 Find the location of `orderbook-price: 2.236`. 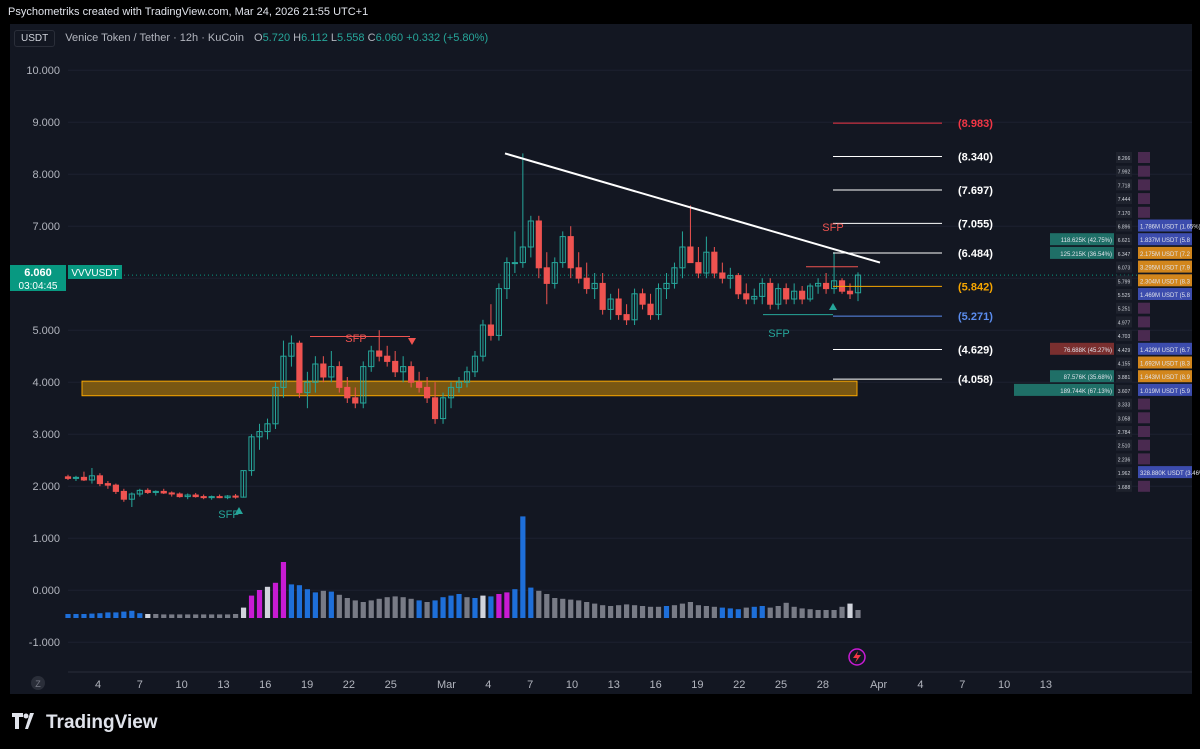

orderbook-price: 2.236 is located at coordinates (1124, 460).